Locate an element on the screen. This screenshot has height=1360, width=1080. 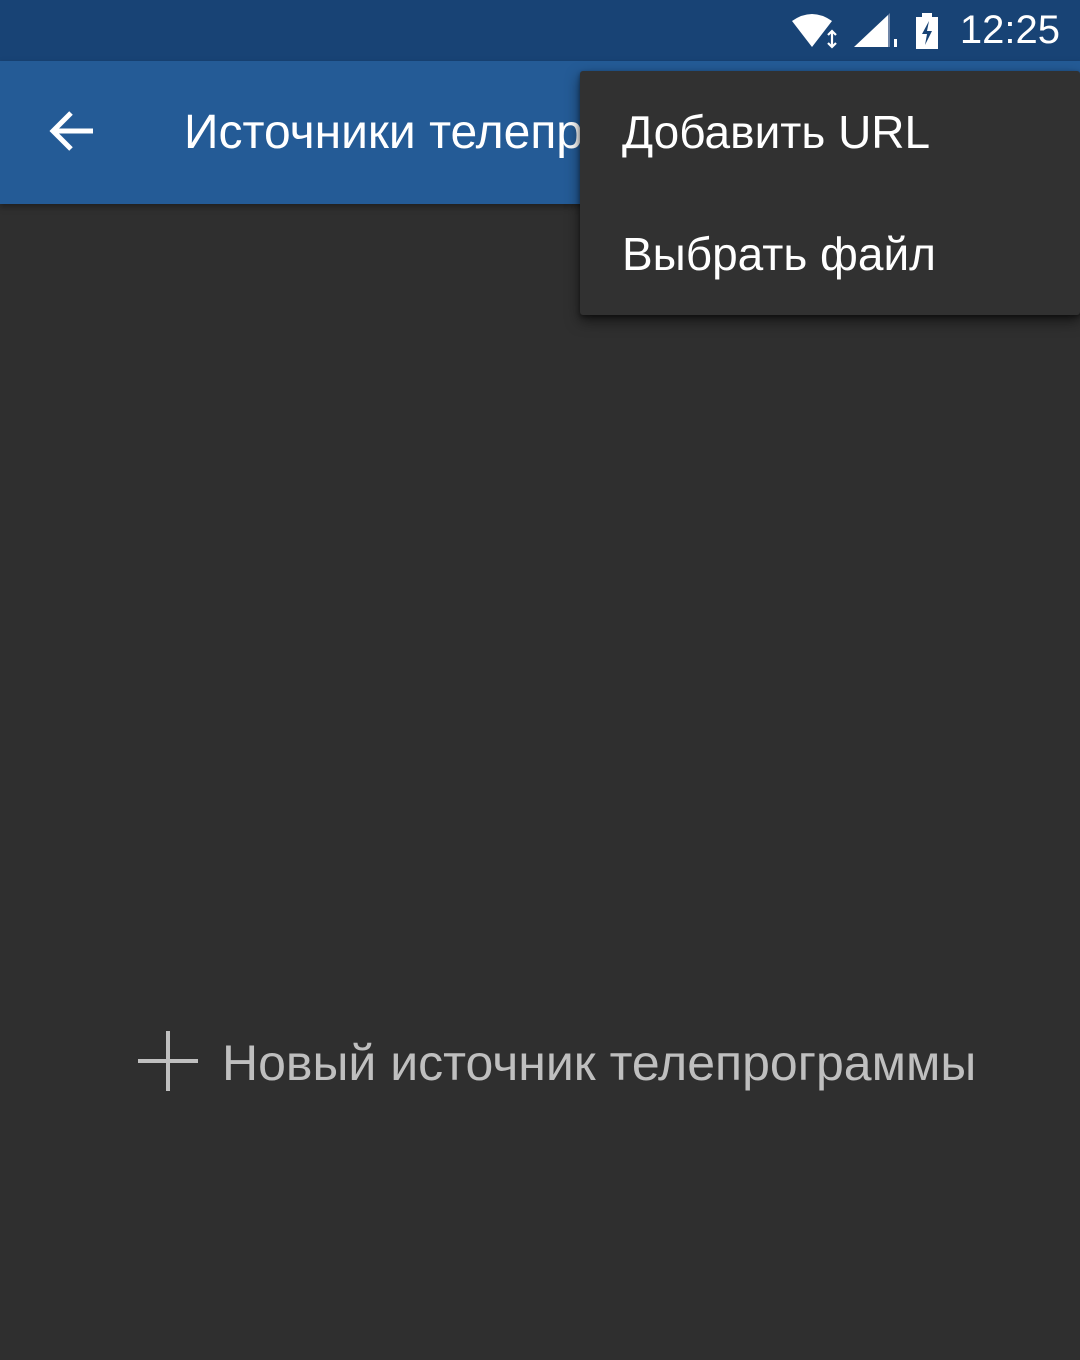
cell-signal-icon is located at coordinates (876, 31).